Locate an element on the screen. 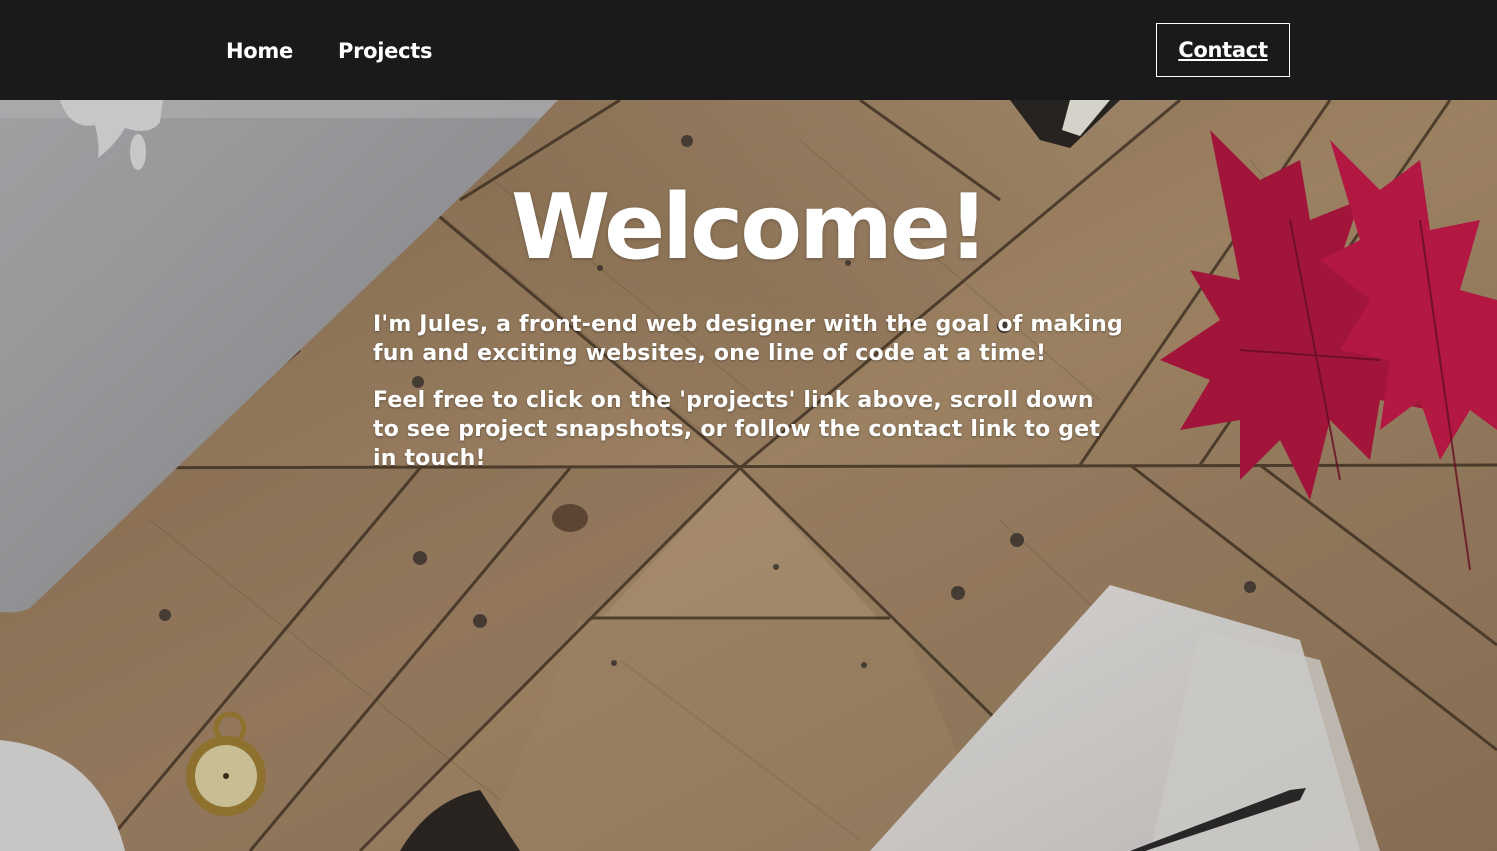  contact-button: Contact is located at coordinates (1223, 50).